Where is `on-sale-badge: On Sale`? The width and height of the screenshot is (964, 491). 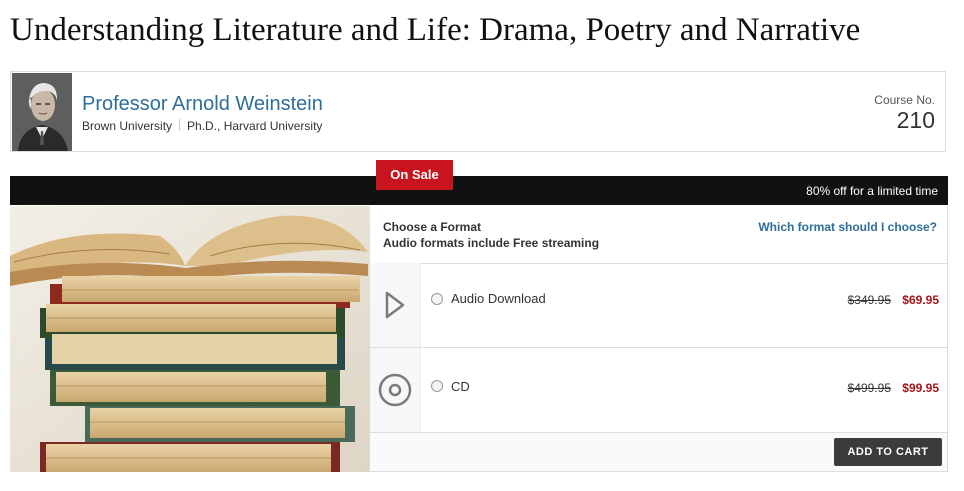 on-sale-badge: On Sale is located at coordinates (414, 175).